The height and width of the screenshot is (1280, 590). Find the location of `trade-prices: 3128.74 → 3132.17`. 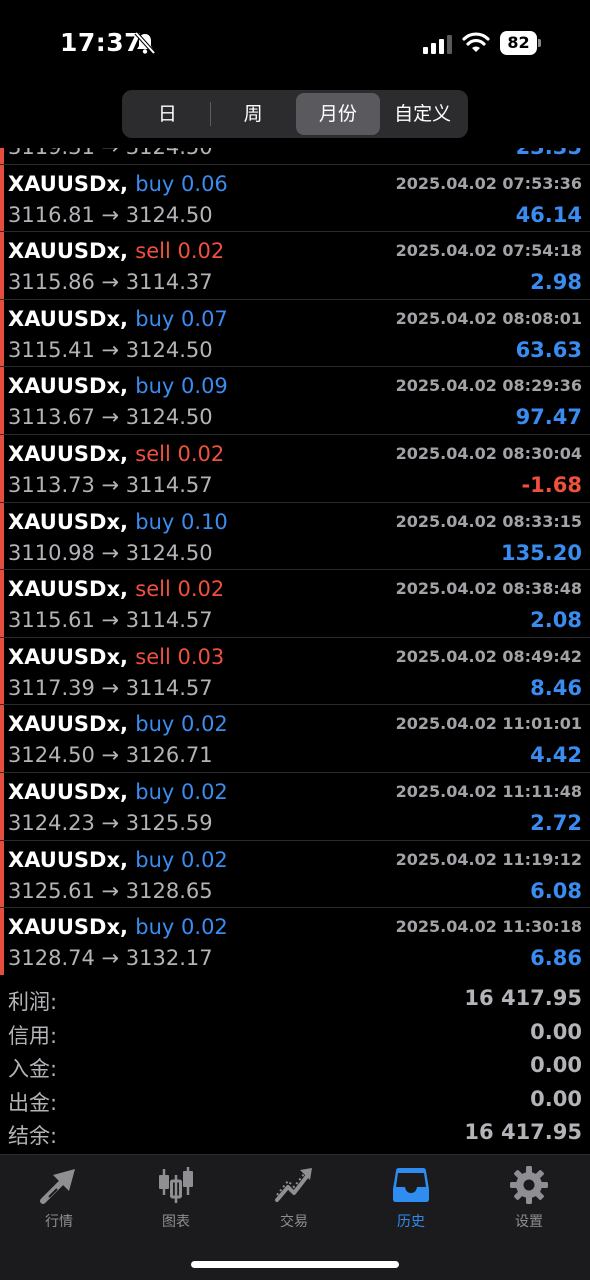

trade-prices: 3128.74 → 3132.17 is located at coordinates (110, 958).